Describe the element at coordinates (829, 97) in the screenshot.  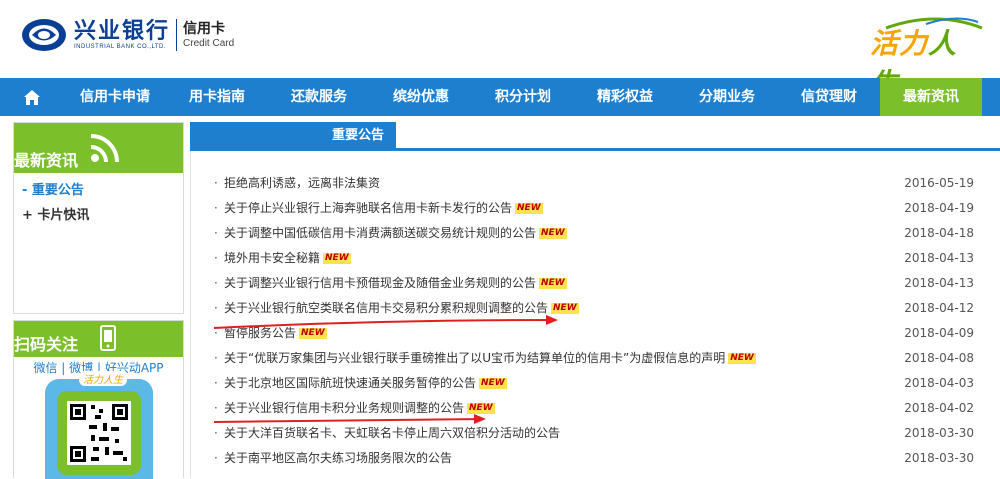
I see `nav-item-finance: 信贷理财` at that location.